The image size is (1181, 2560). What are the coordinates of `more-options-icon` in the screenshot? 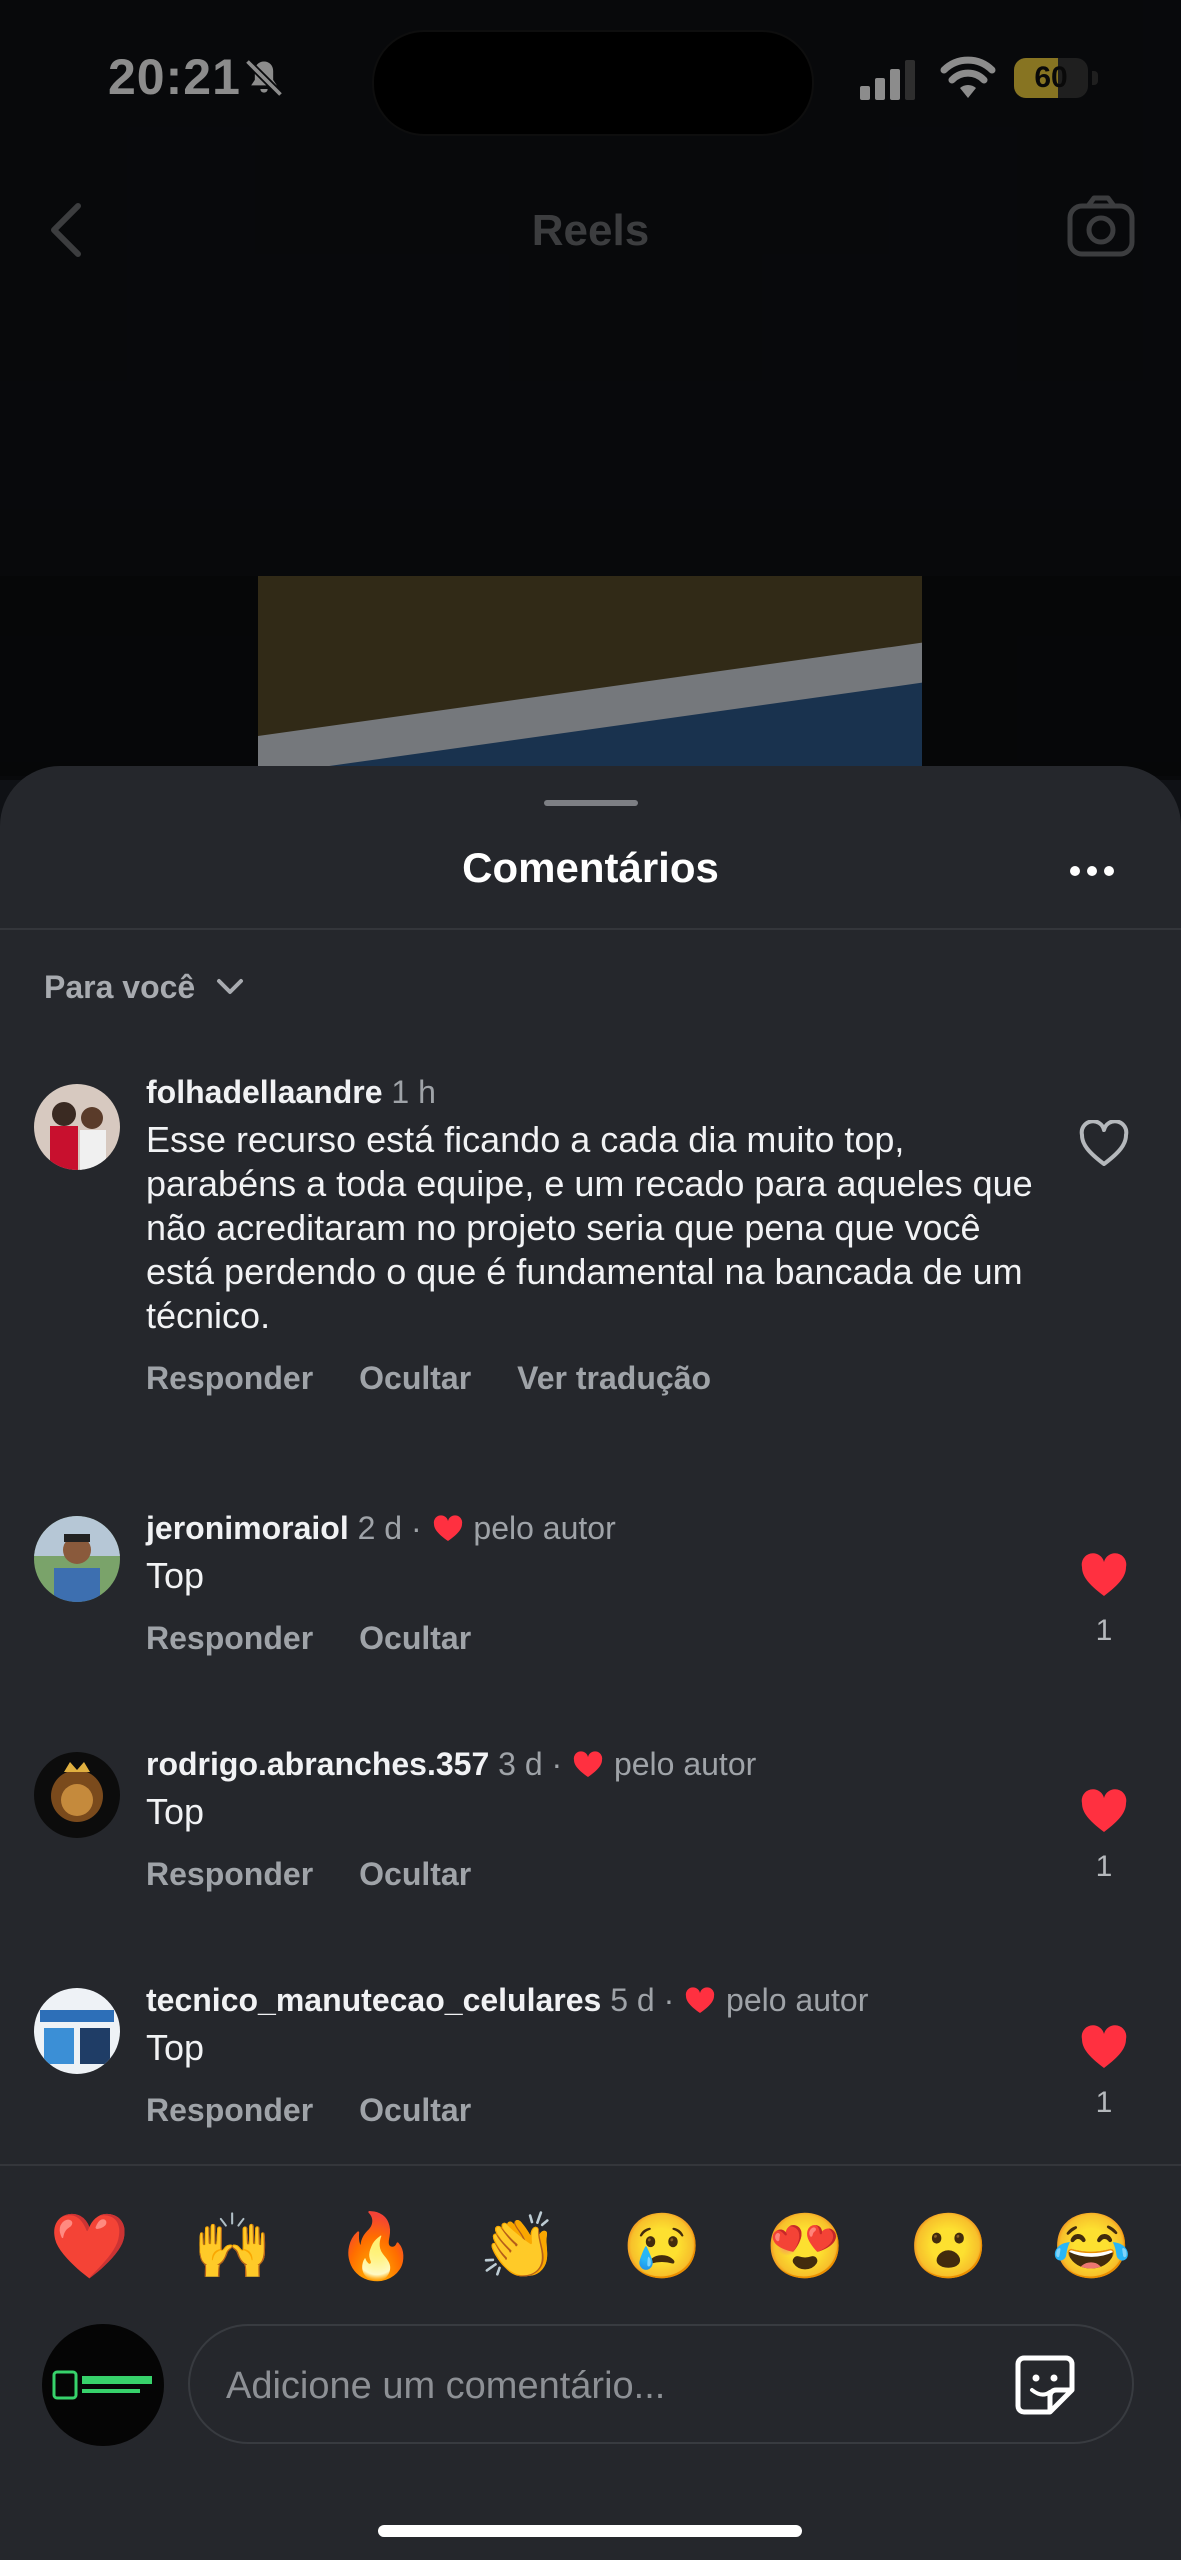 It's located at (1092, 871).